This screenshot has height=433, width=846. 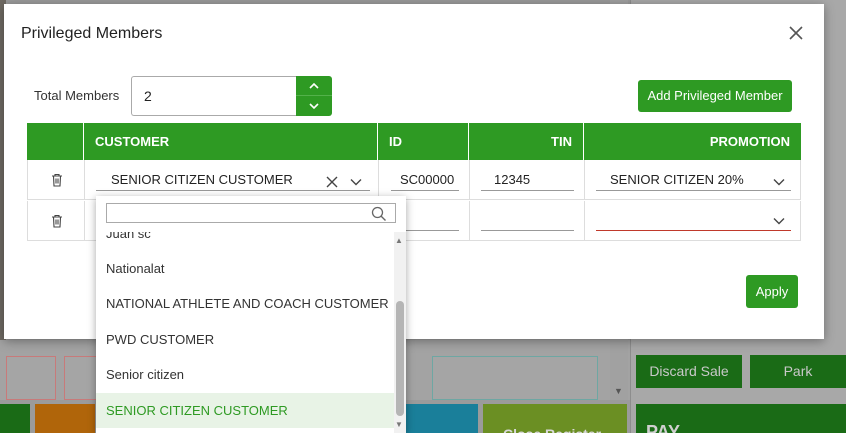 I want to click on total-members-label: Total Members, so click(x=77, y=95).